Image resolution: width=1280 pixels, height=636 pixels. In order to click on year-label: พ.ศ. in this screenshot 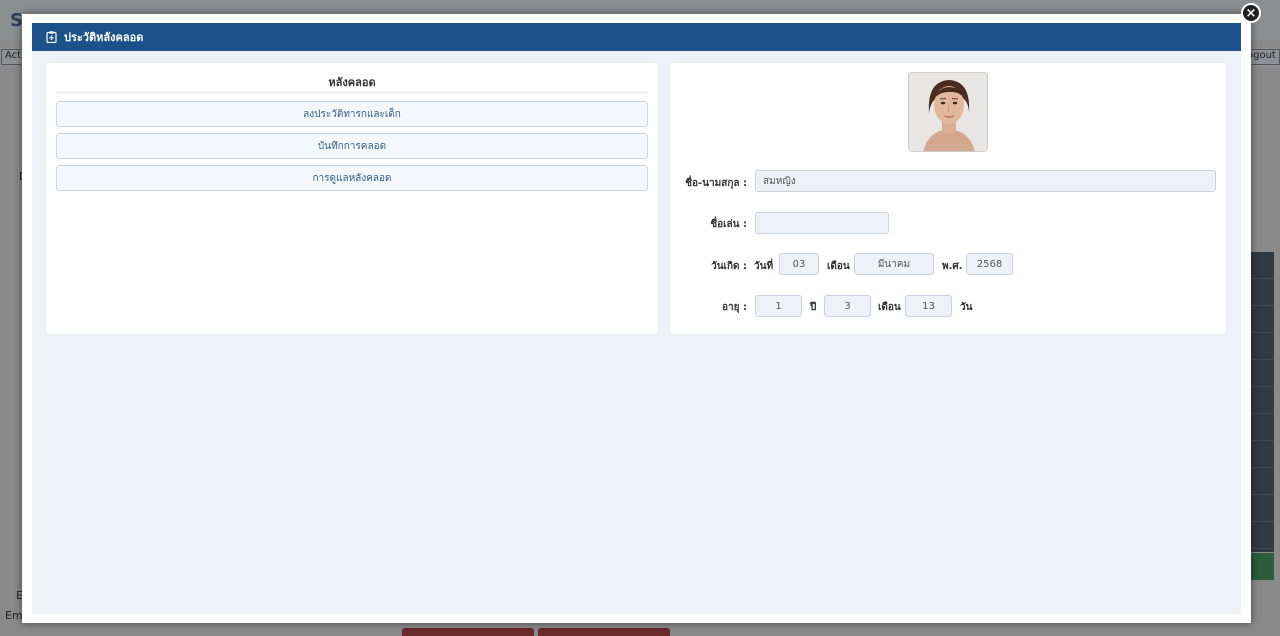, I will do `click(952, 266)`.